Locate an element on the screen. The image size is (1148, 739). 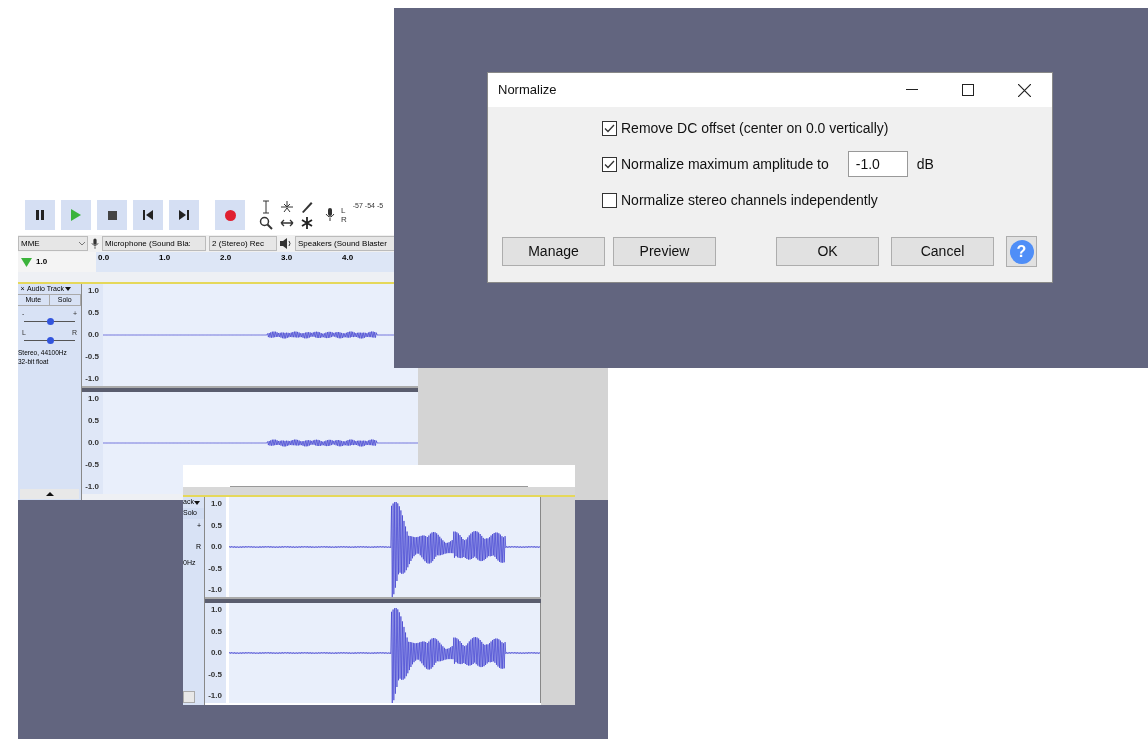
time-tick-label: 2.0 is located at coordinates (226, 258).